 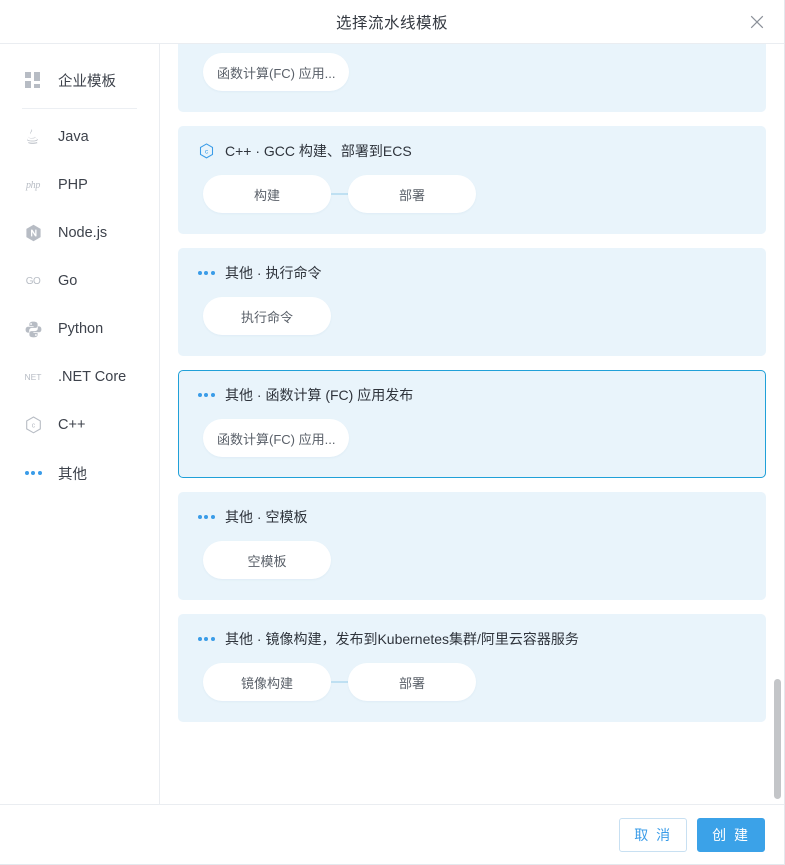 What do you see at coordinates (777, 739) in the screenshot?
I see `scrollbar-thumb` at bounding box center [777, 739].